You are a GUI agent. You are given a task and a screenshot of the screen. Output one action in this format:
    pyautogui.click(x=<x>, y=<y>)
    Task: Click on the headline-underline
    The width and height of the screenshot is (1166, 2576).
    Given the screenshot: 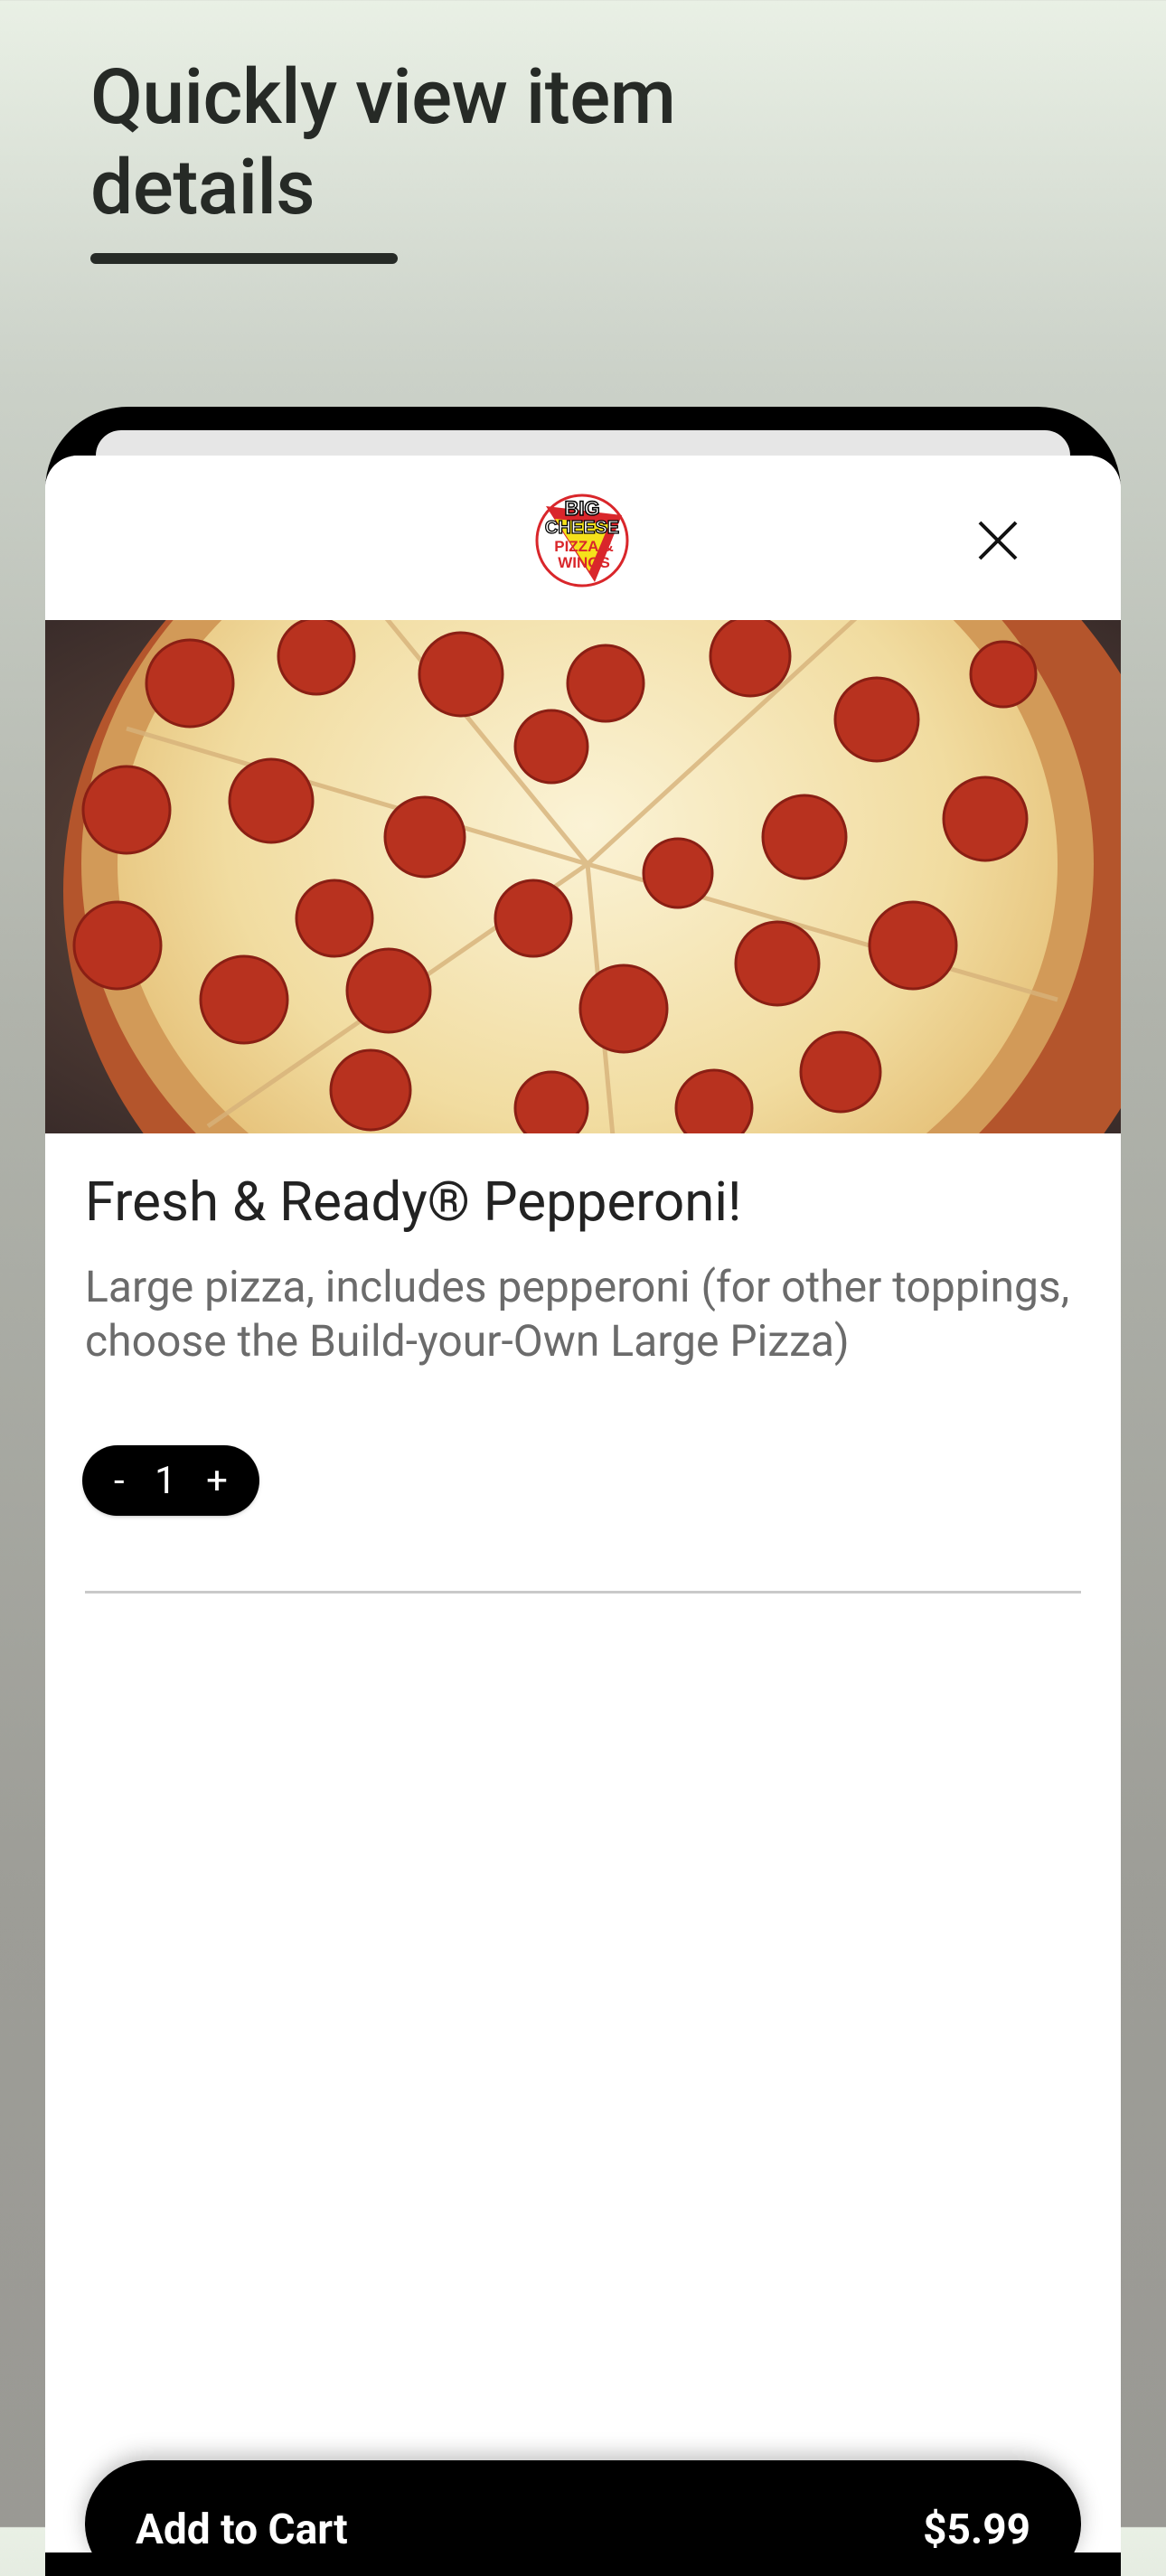 What is the action you would take?
    pyautogui.click(x=244, y=259)
    